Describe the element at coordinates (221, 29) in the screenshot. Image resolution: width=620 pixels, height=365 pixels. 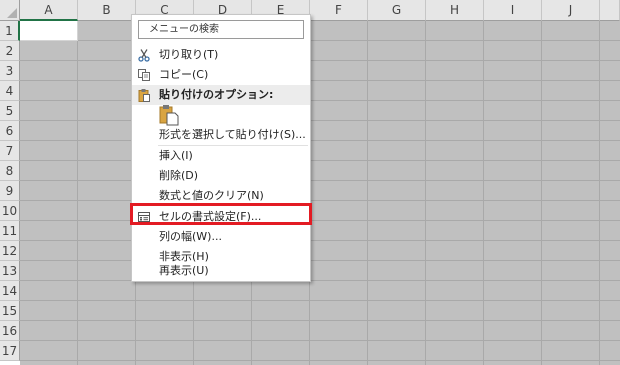
I see `menu-search-input: メニューの検索` at that location.